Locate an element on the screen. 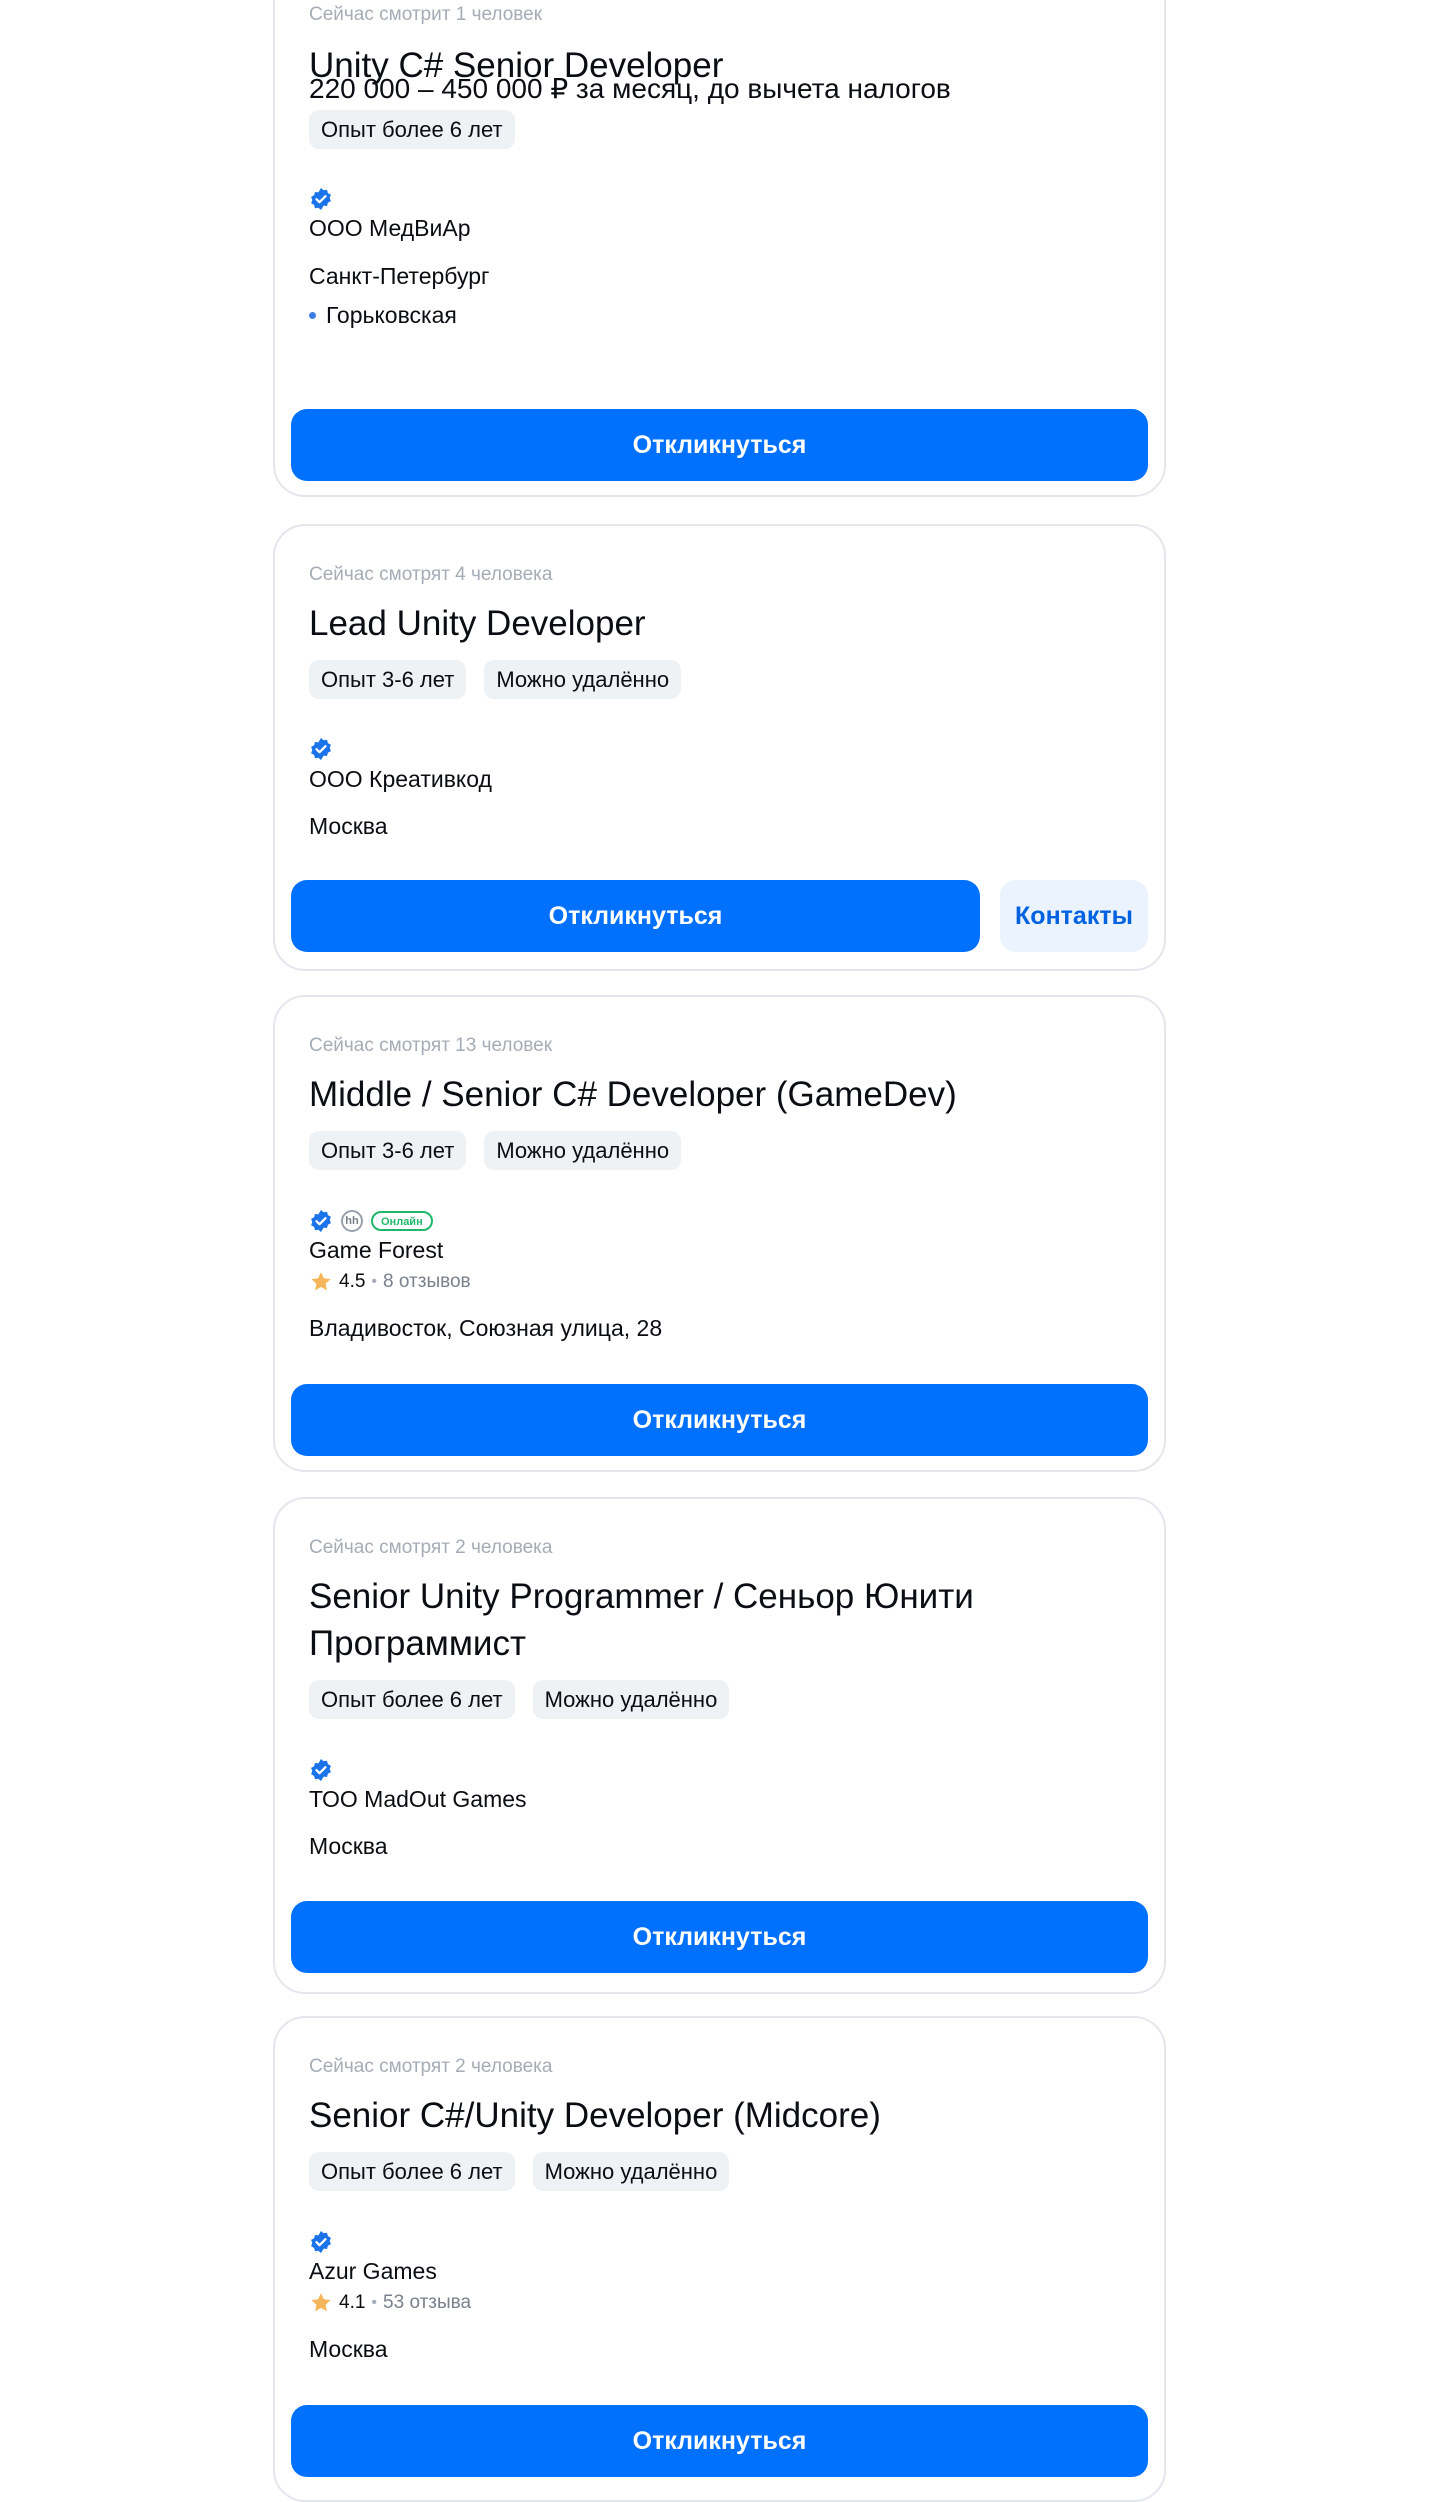 This screenshot has height=2502, width=1439. company-name: ТОО MadOut Games is located at coordinates (418, 1799).